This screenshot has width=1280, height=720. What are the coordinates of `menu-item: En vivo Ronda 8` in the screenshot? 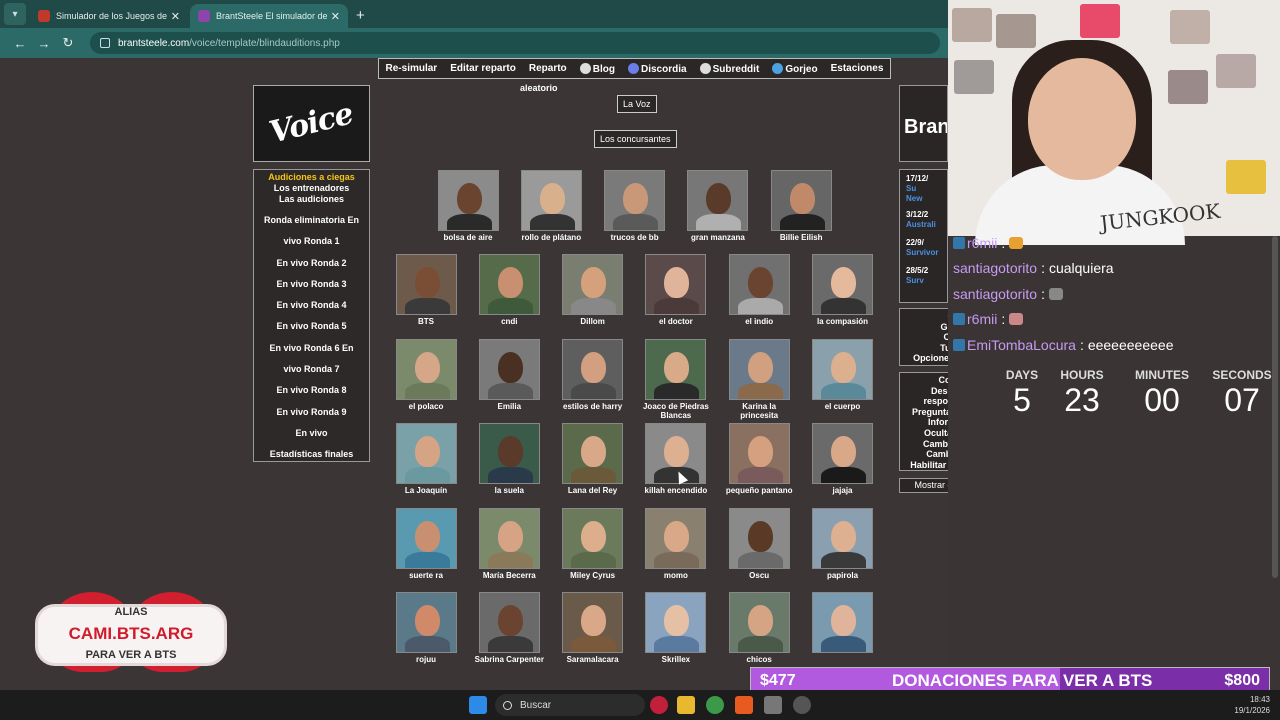 It's located at (311, 390).